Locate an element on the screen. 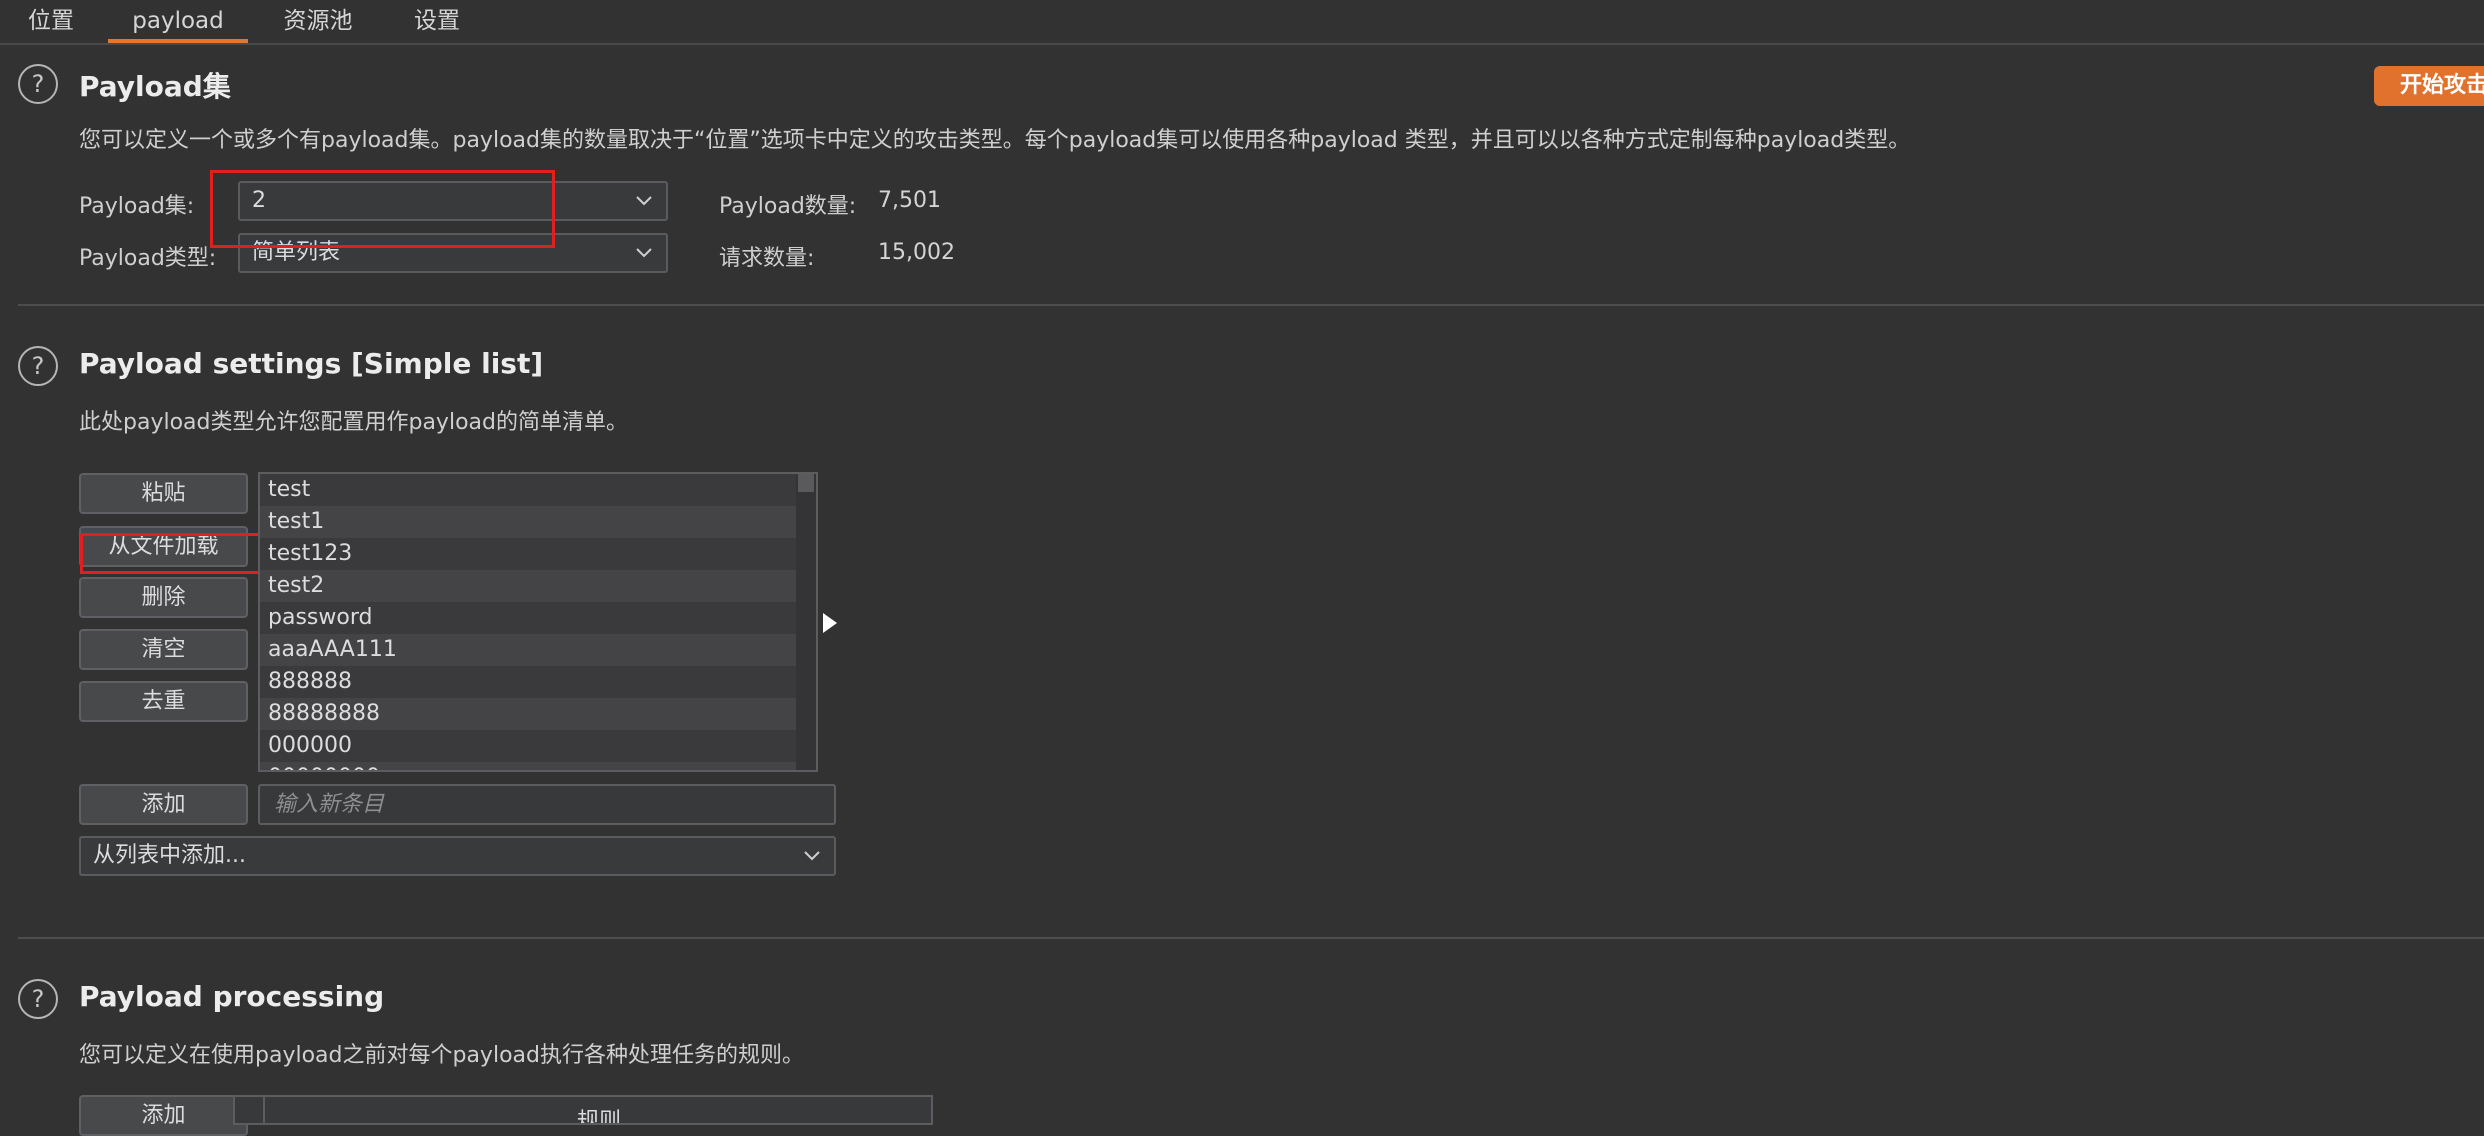  list-item: 88888888 is located at coordinates (529, 714).